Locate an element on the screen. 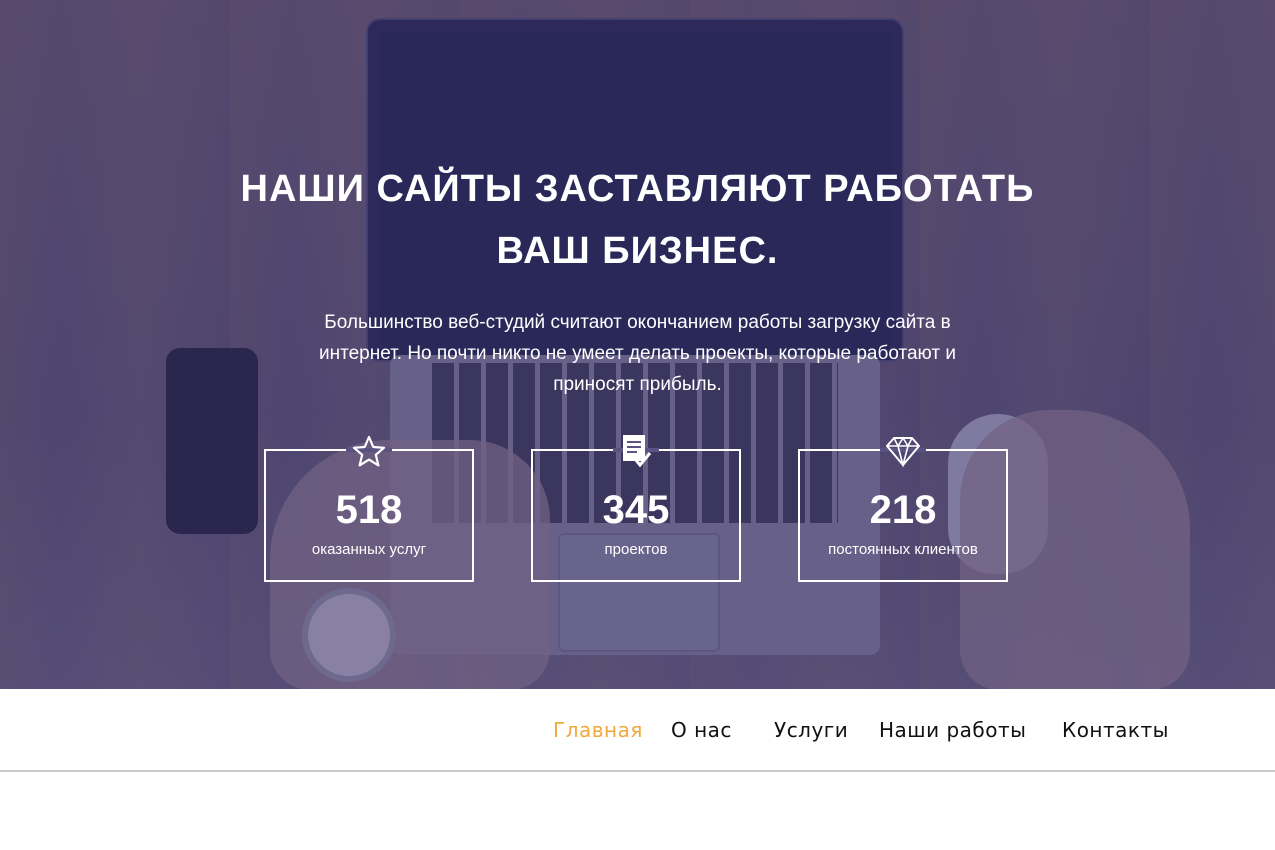 This screenshot has width=1275, height=850. stat-value: 218 is located at coordinates (903, 510).